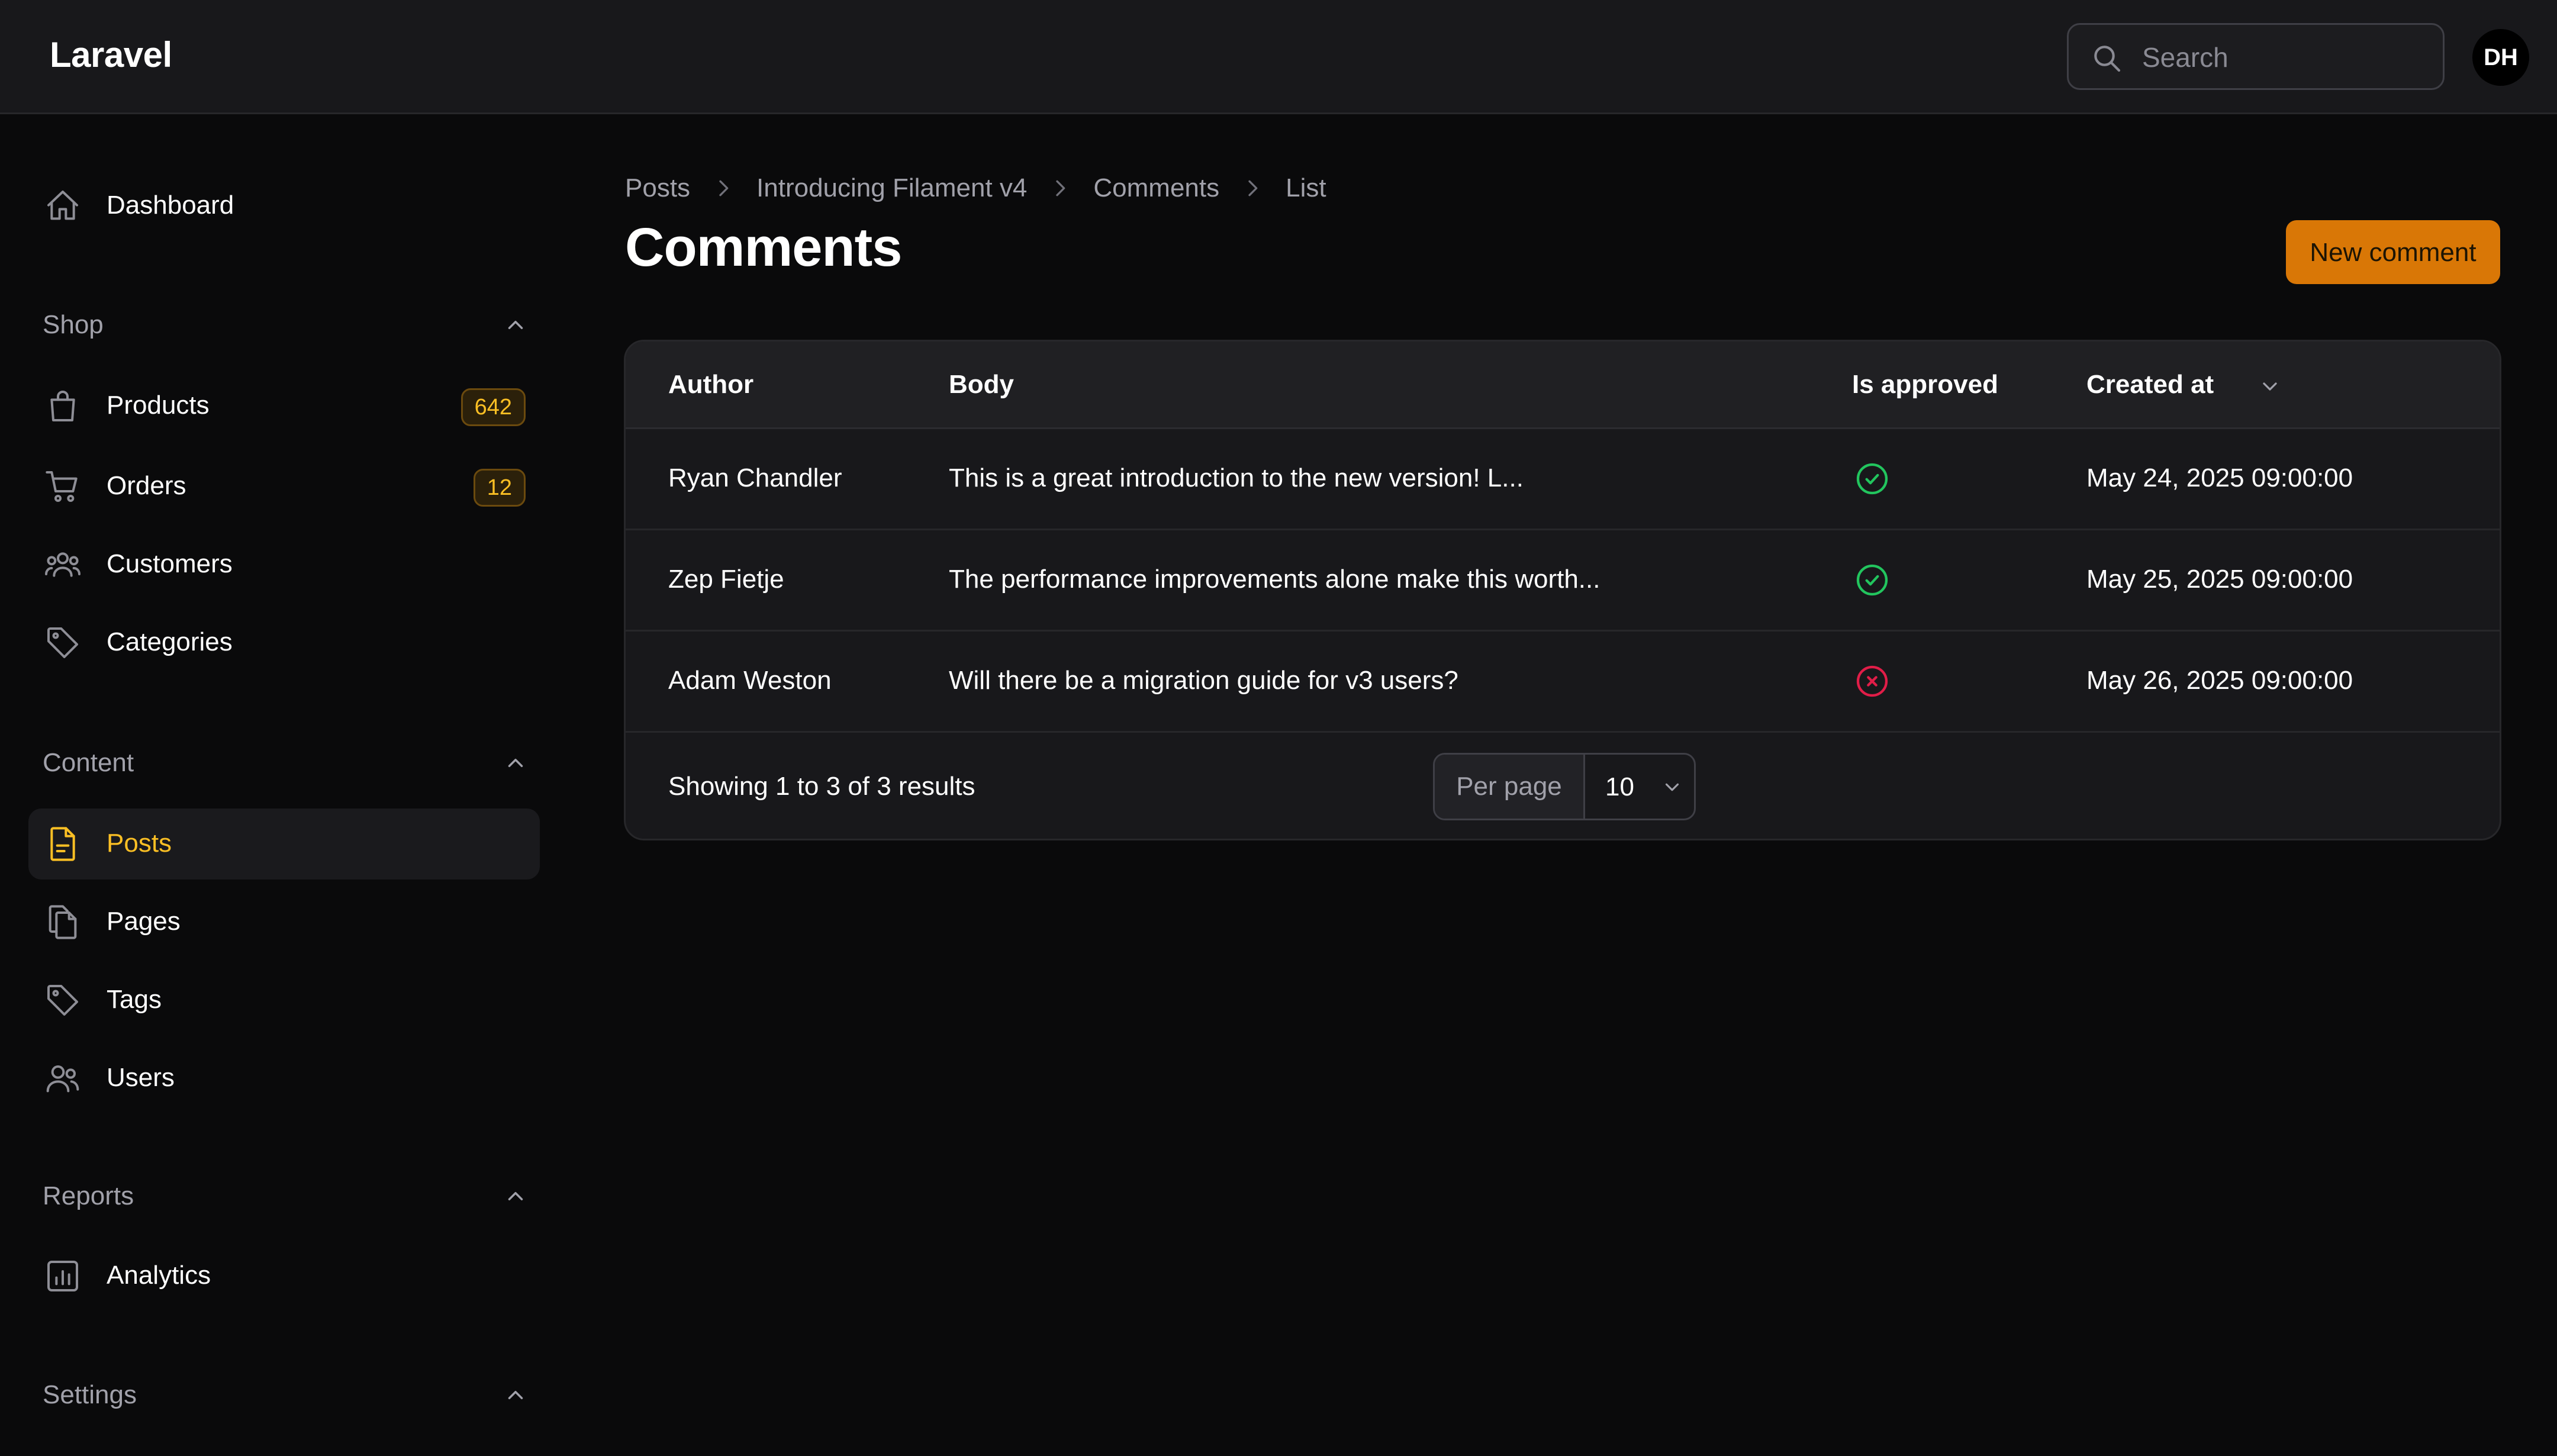 Image resolution: width=2557 pixels, height=1456 pixels. What do you see at coordinates (2283, 57) in the screenshot?
I see `search-input` at bounding box center [2283, 57].